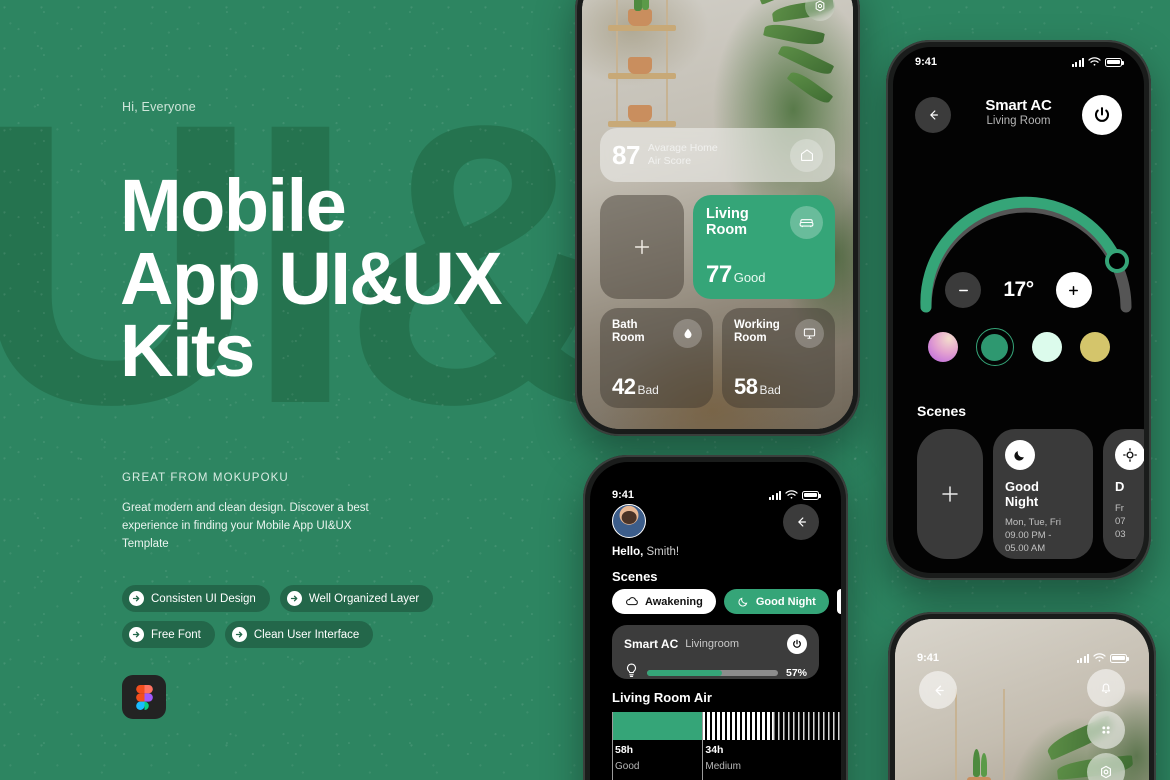 Image resolution: width=1170 pixels, height=780 pixels. Describe the element at coordinates (737, 726) in the screenshot. I see `chart-segment-medium` at that location.